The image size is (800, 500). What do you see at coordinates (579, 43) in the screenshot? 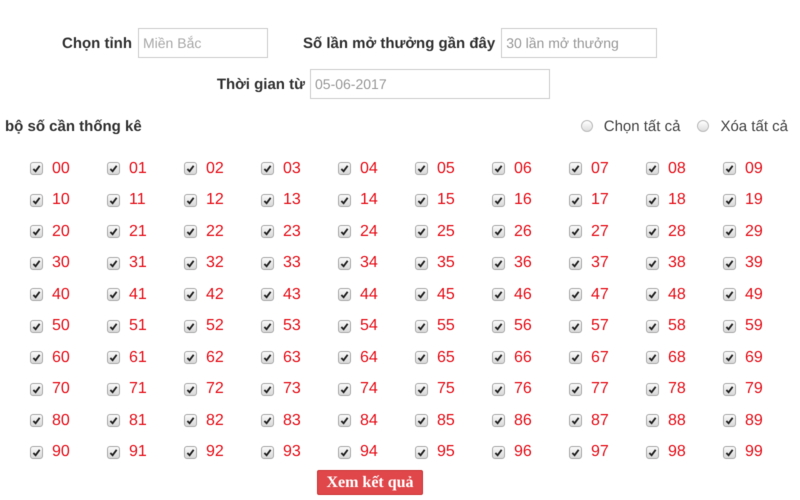
I see `input-field: 30 lần mở thưởng` at bounding box center [579, 43].